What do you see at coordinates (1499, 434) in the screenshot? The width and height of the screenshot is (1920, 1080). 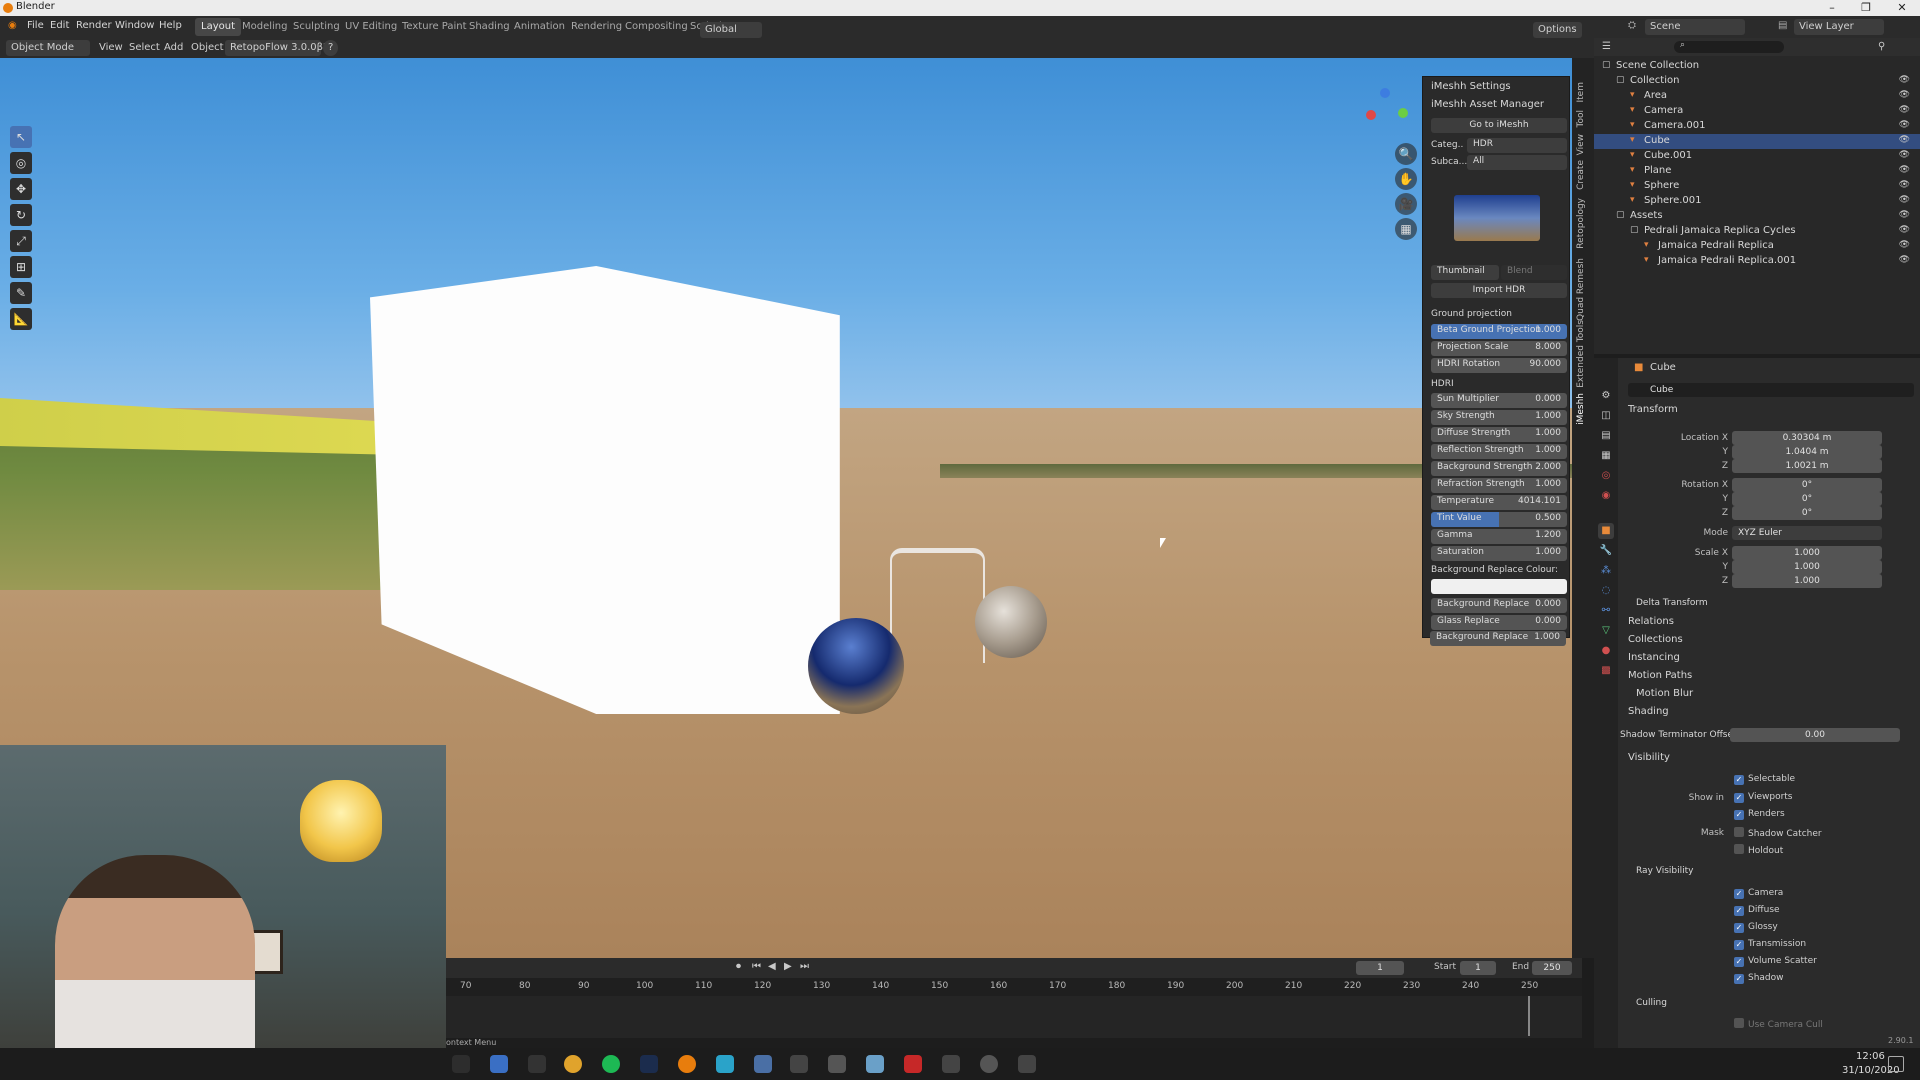 I see `diffuse-strength-field: Diffuse Strength 1.000` at bounding box center [1499, 434].